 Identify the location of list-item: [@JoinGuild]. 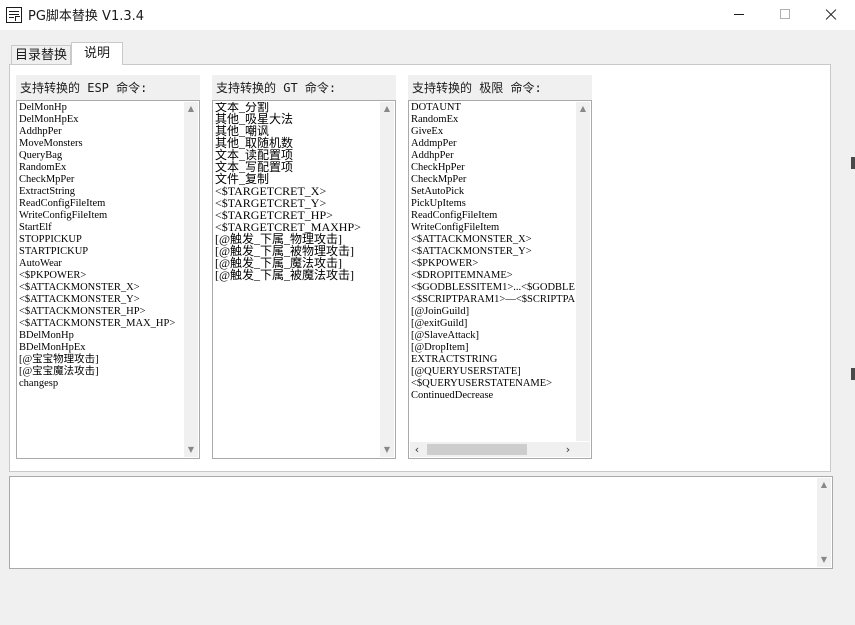
(493, 312).